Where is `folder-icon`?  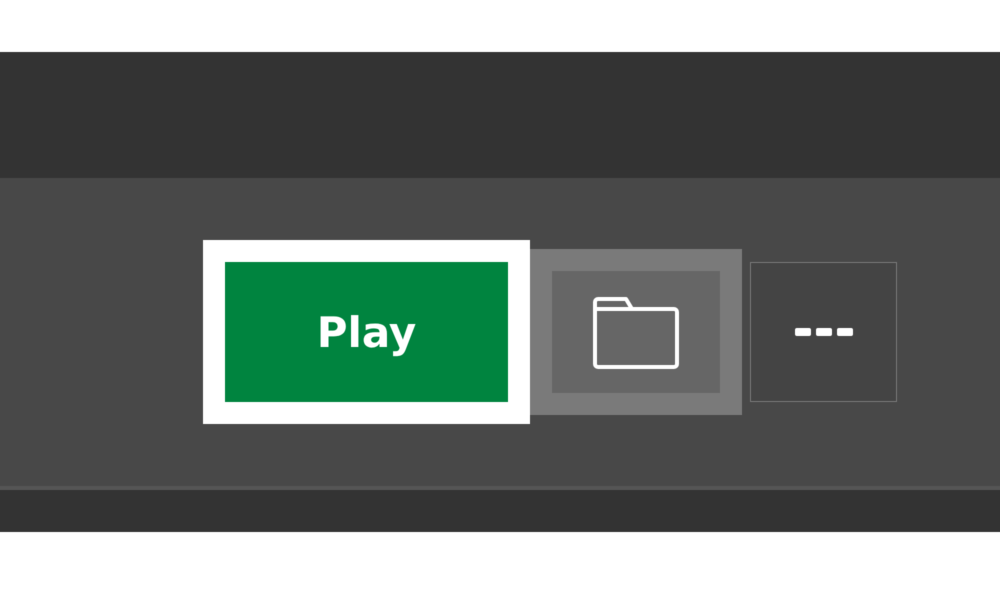 folder-icon is located at coordinates (636, 332).